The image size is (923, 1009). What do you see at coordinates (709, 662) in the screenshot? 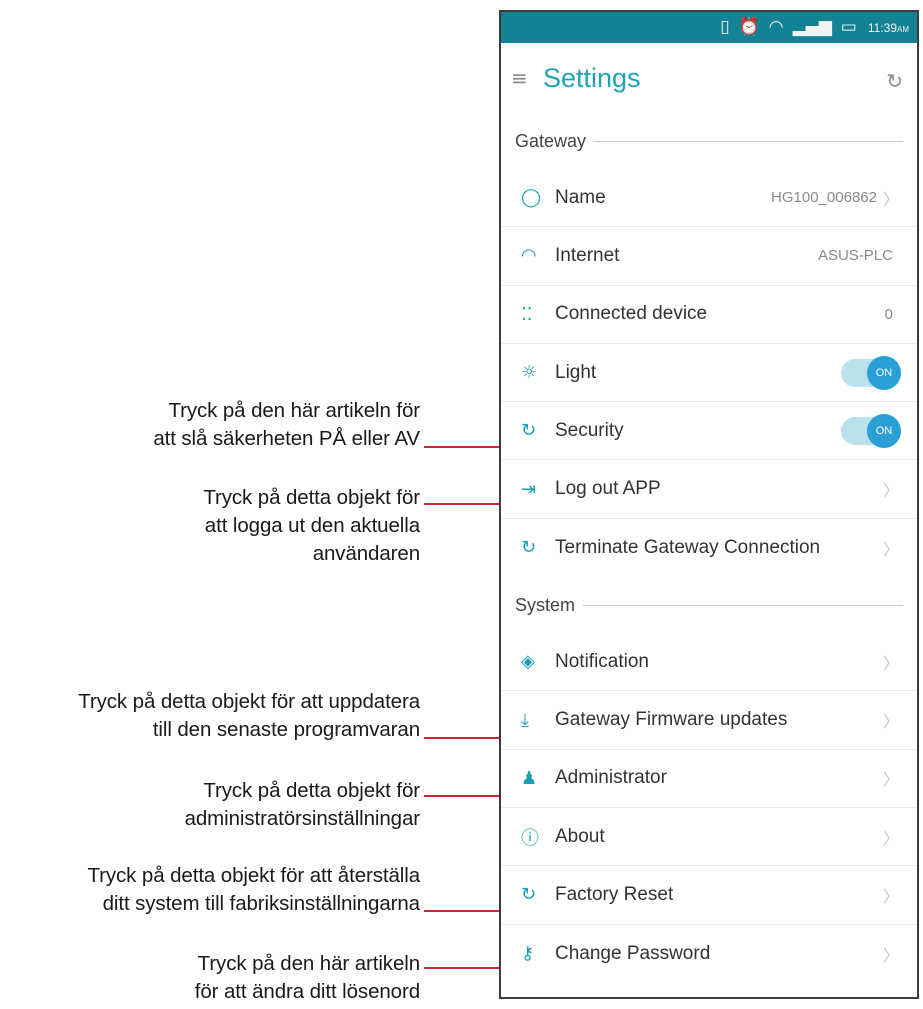
I see `settings-item-notification: ◈ Notification 〉` at bounding box center [709, 662].